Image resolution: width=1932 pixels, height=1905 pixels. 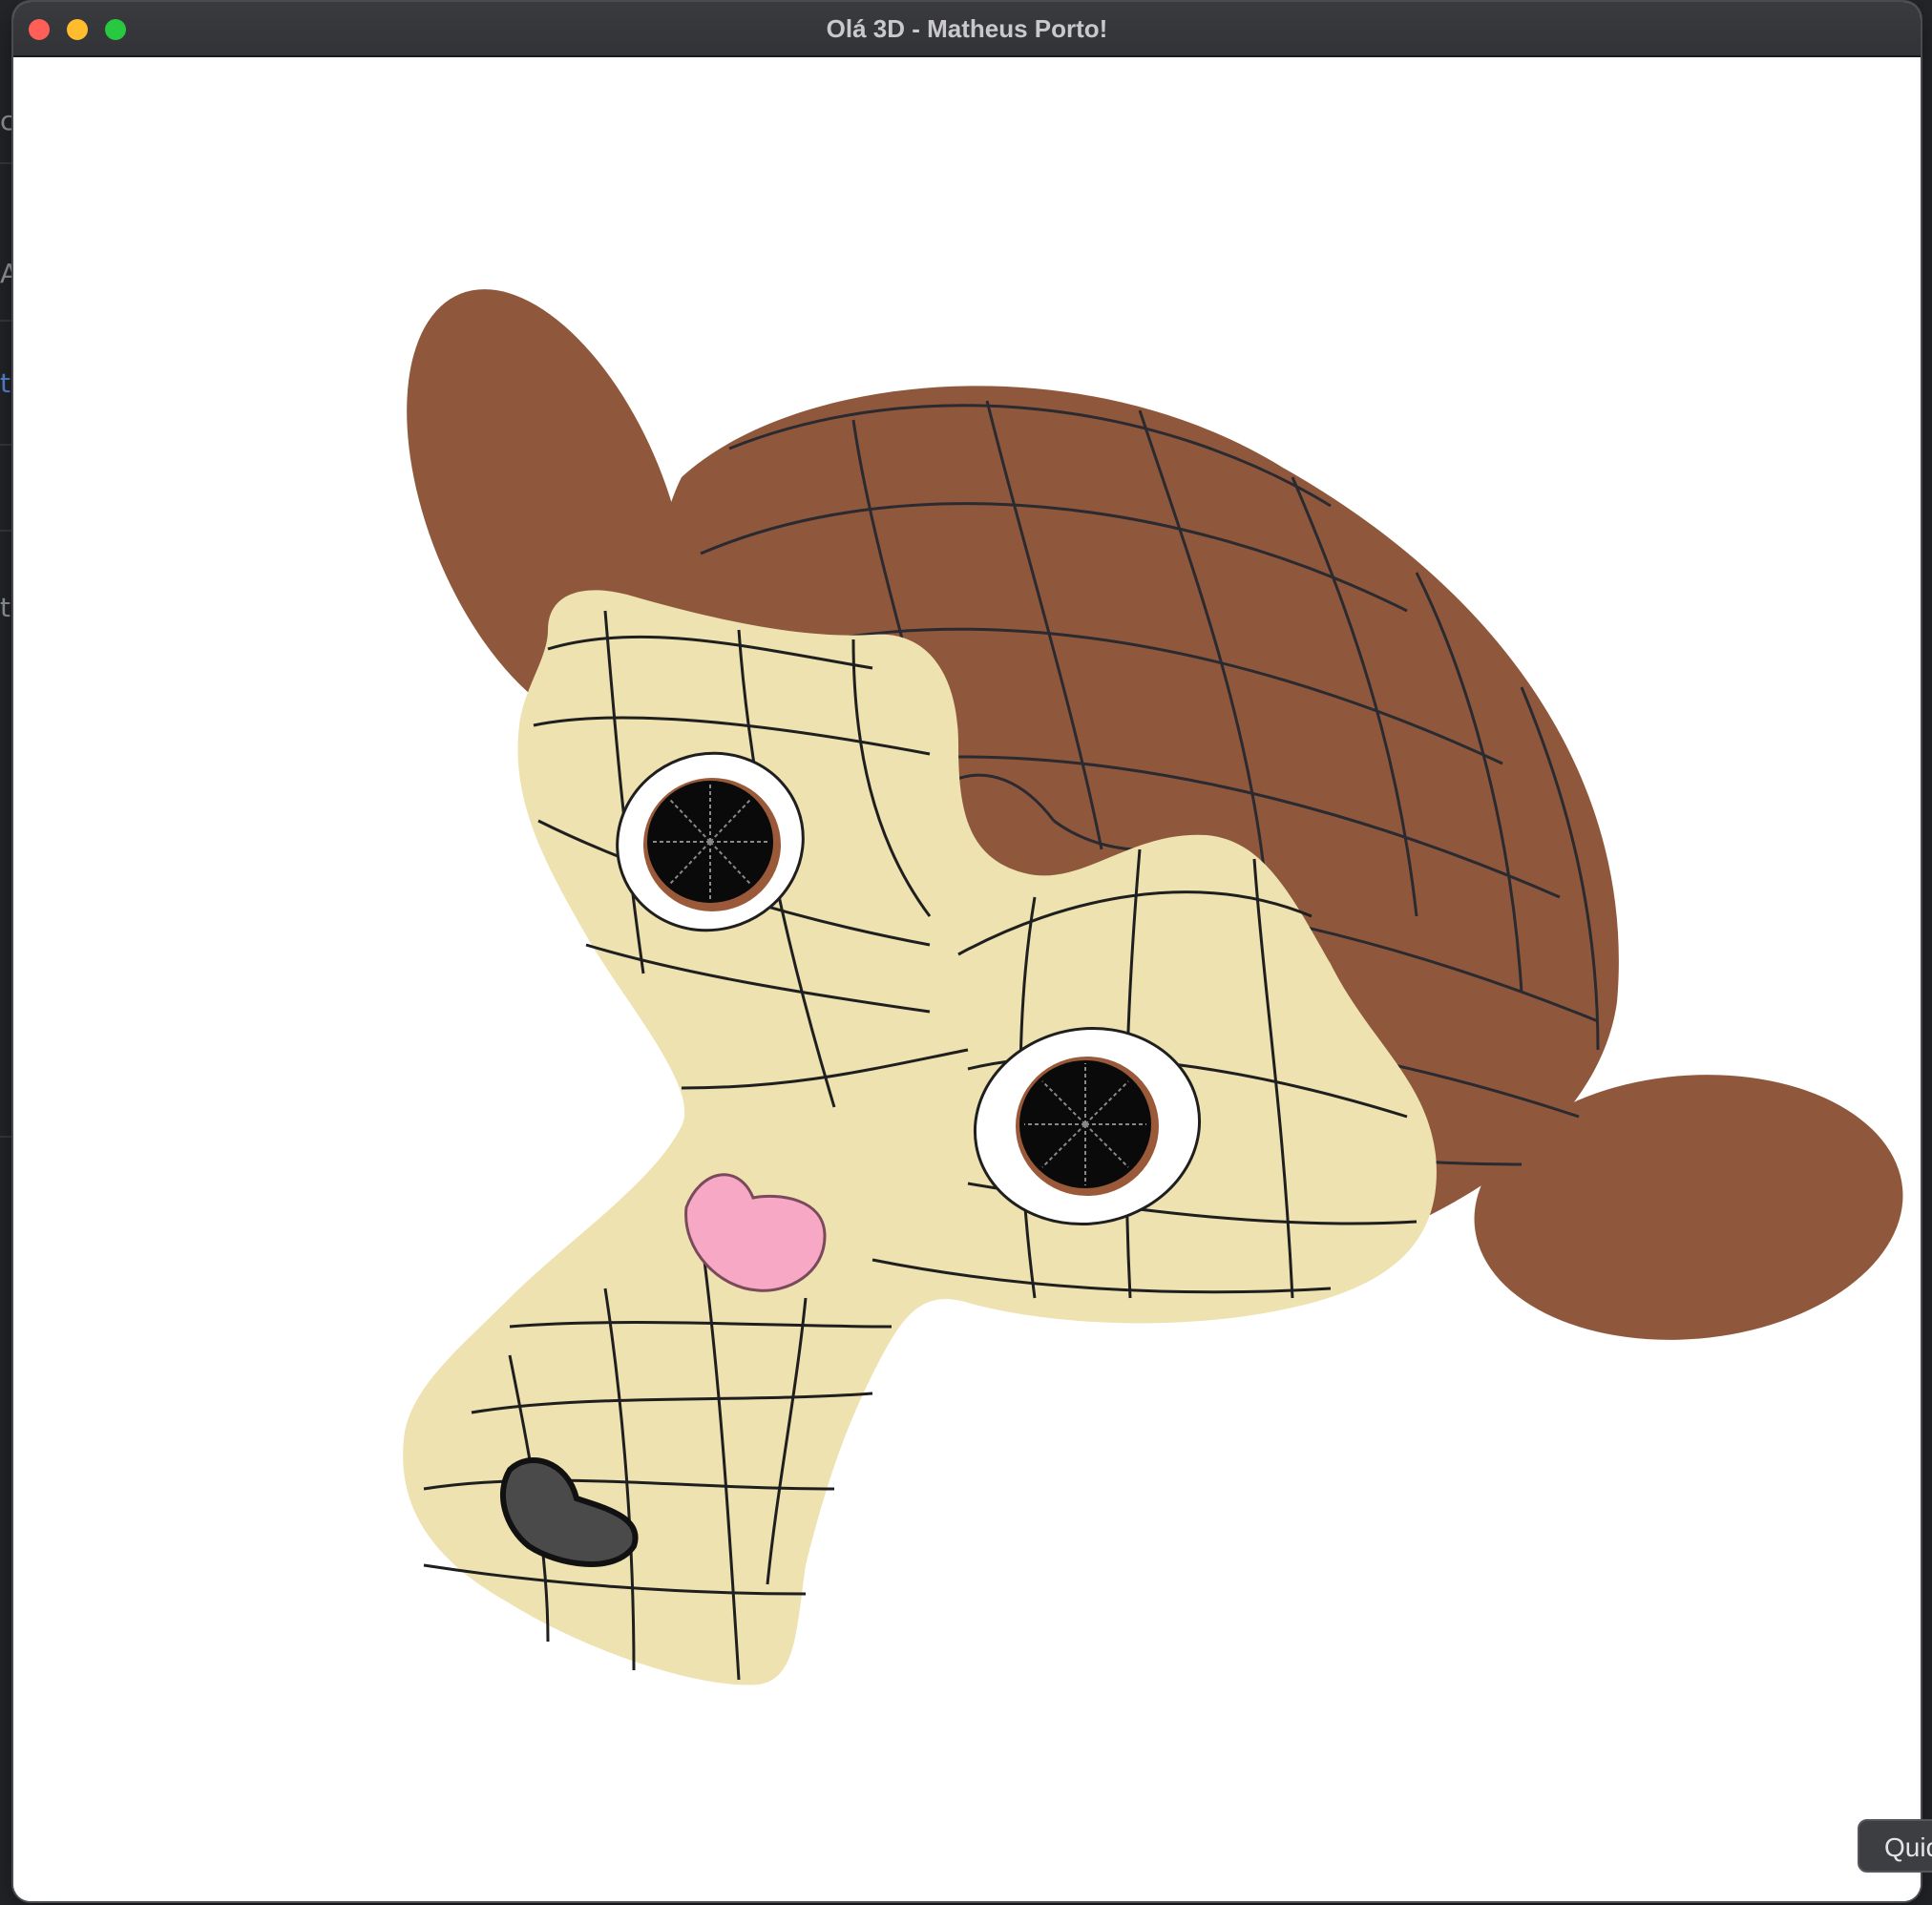 I want to click on window-title: Olá 3D - Matheus Porto!, so click(x=967, y=28).